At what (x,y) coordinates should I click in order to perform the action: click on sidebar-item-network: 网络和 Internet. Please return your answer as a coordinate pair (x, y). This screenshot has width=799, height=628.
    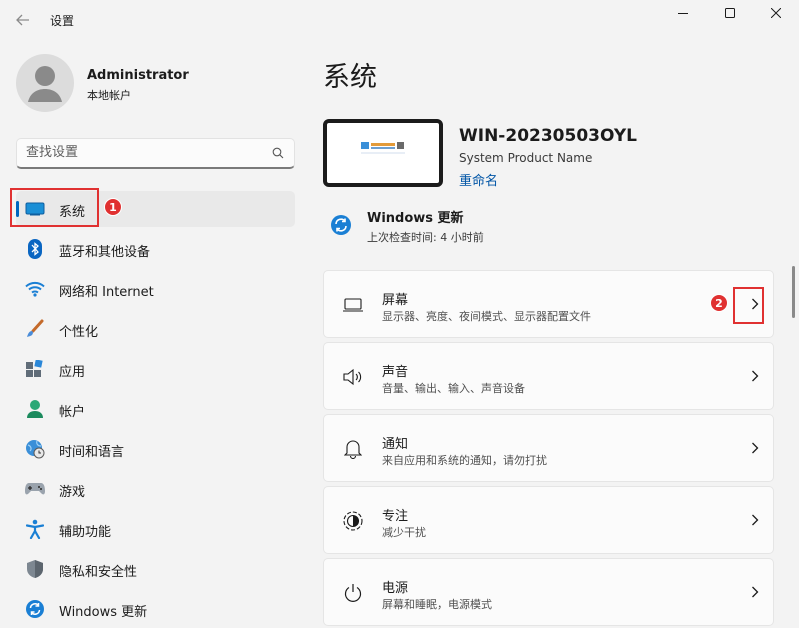
    Looking at the image, I should click on (155, 289).